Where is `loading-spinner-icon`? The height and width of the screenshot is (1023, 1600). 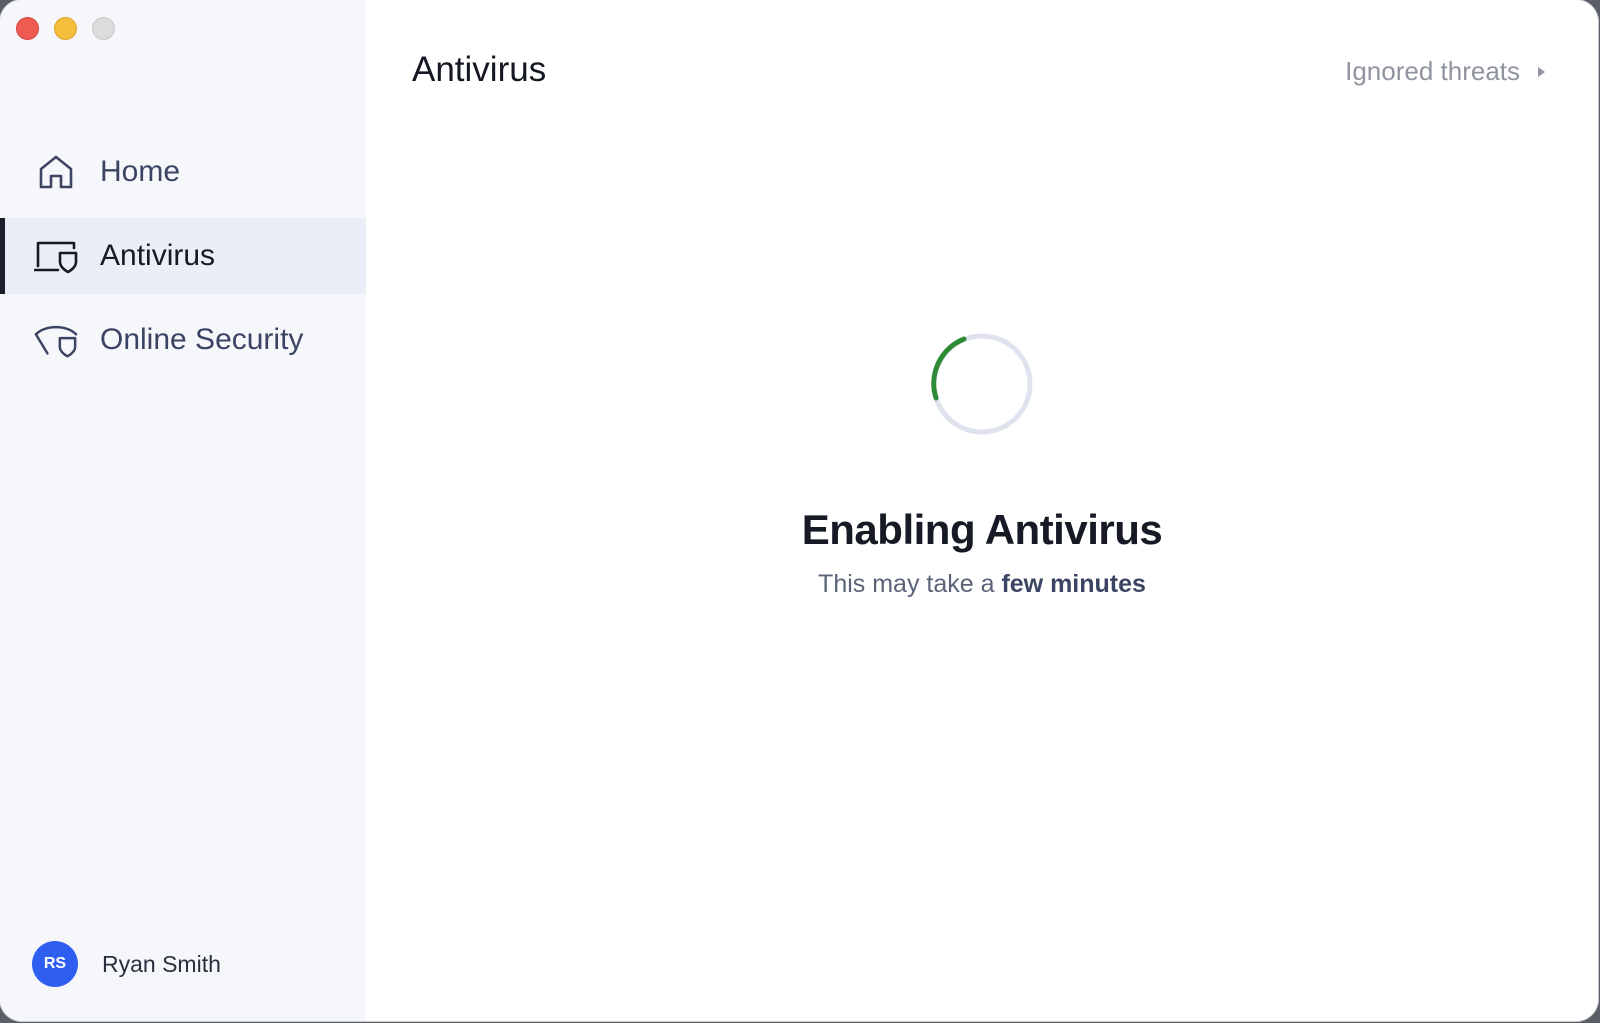 loading-spinner-icon is located at coordinates (982, 384).